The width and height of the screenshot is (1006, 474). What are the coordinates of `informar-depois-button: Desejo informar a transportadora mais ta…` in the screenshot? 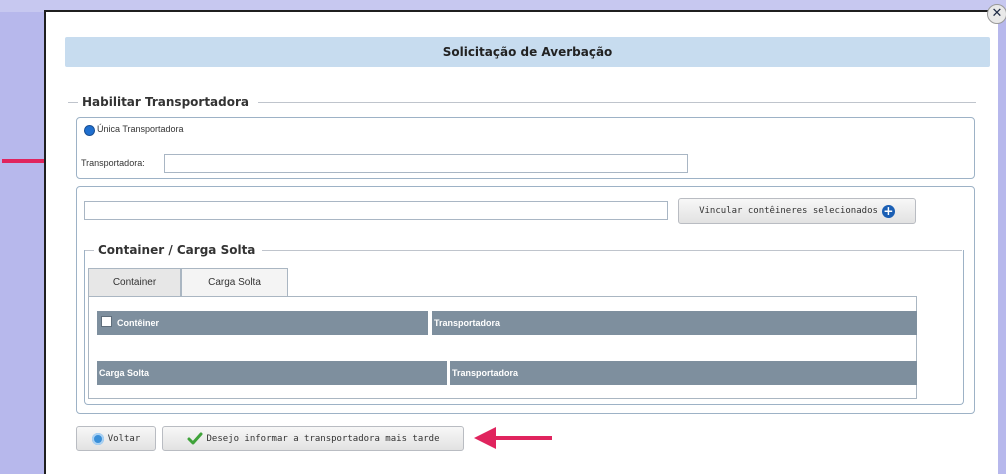 It's located at (313, 438).